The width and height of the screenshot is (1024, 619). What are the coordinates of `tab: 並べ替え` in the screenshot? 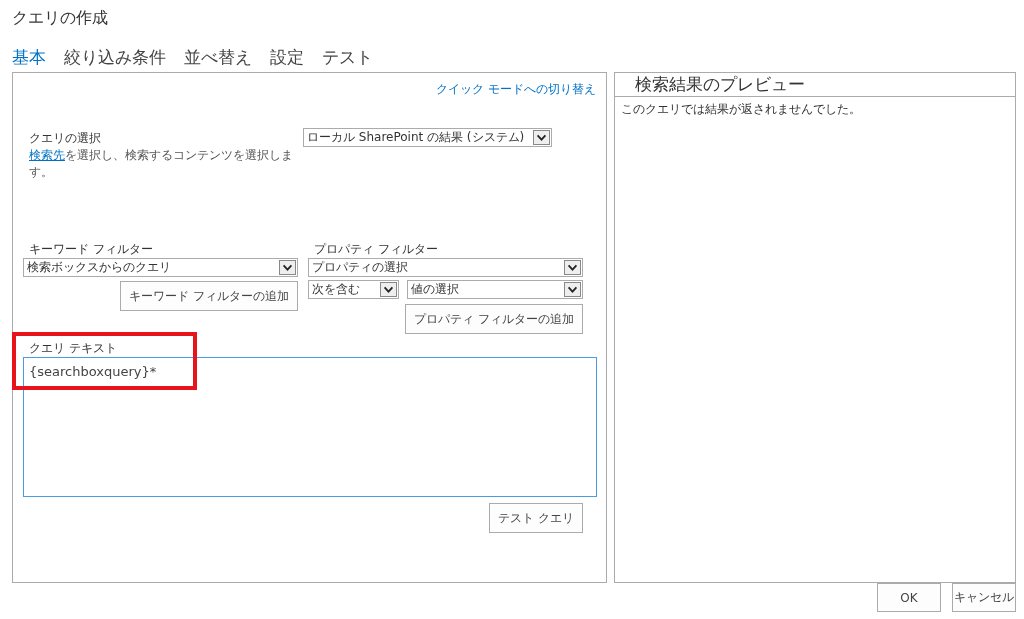 It's located at (218, 59).